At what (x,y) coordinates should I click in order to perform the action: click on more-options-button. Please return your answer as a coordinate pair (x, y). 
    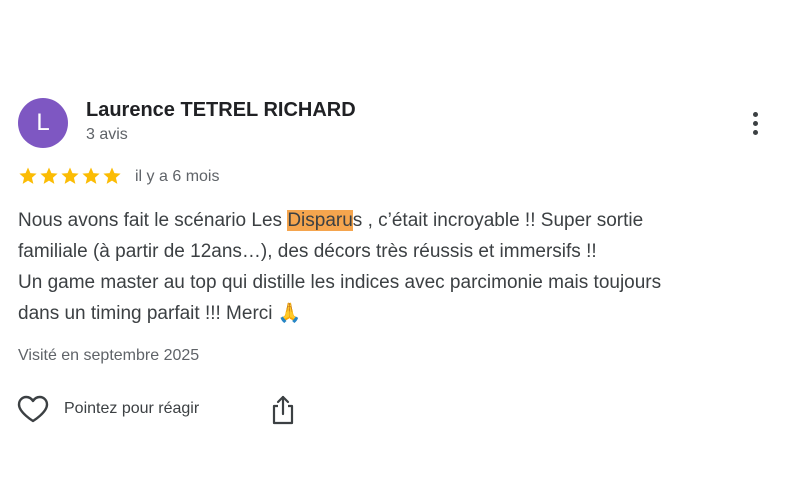
    Looking at the image, I should click on (755, 123).